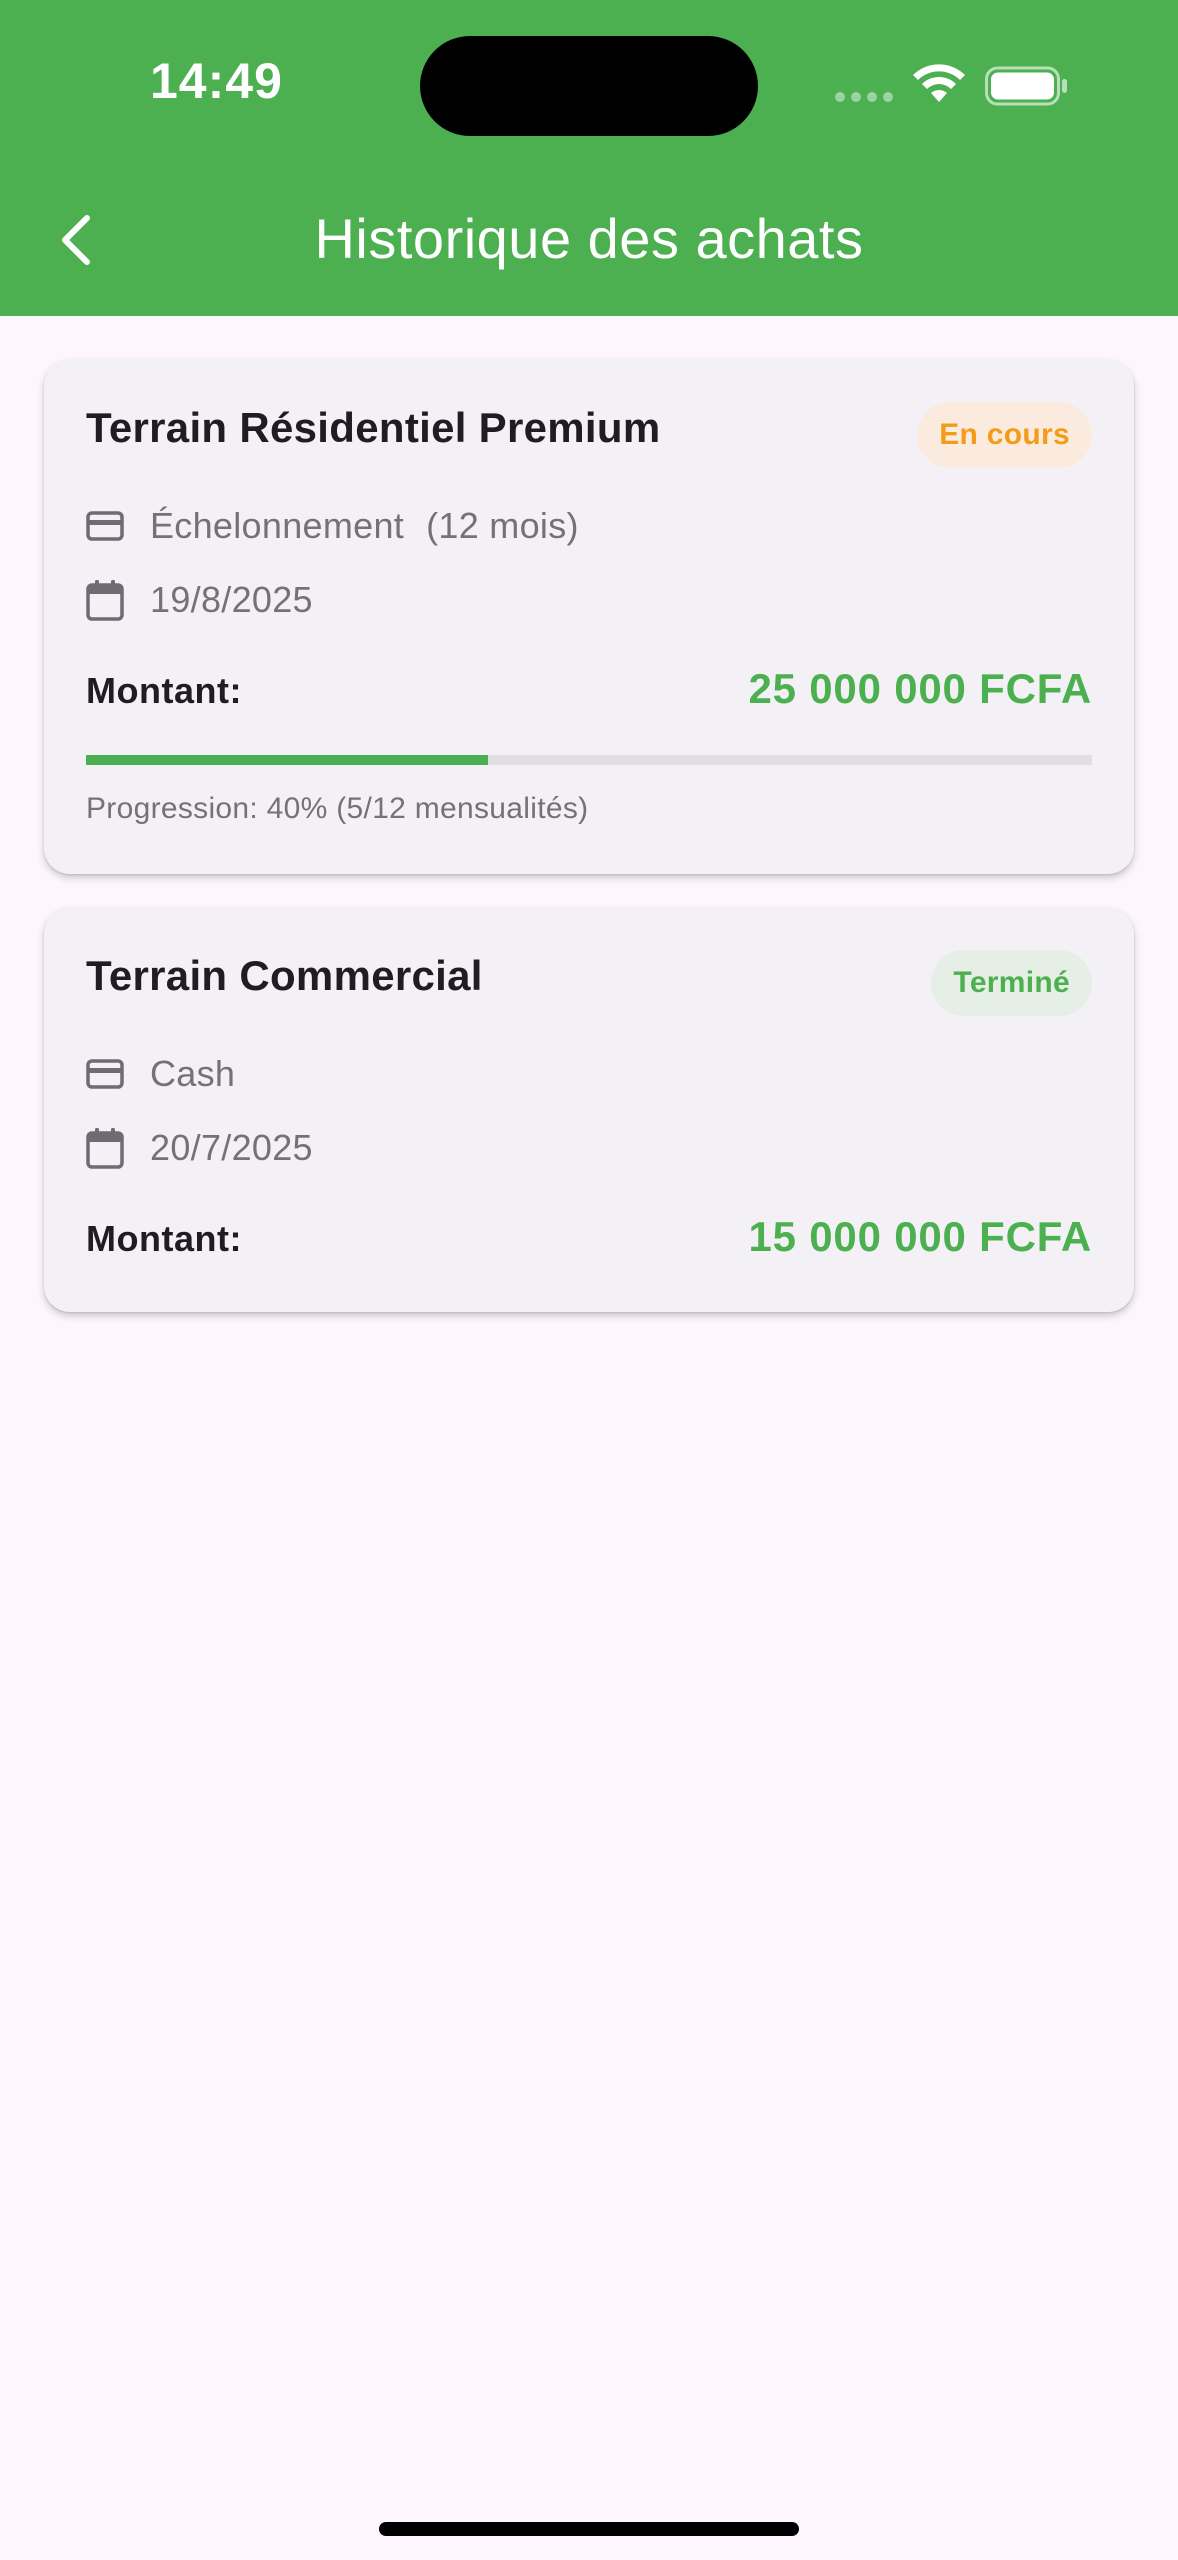  Describe the element at coordinates (589, 158) in the screenshot. I see `app-bar: 14:49 Historique des achats` at that location.